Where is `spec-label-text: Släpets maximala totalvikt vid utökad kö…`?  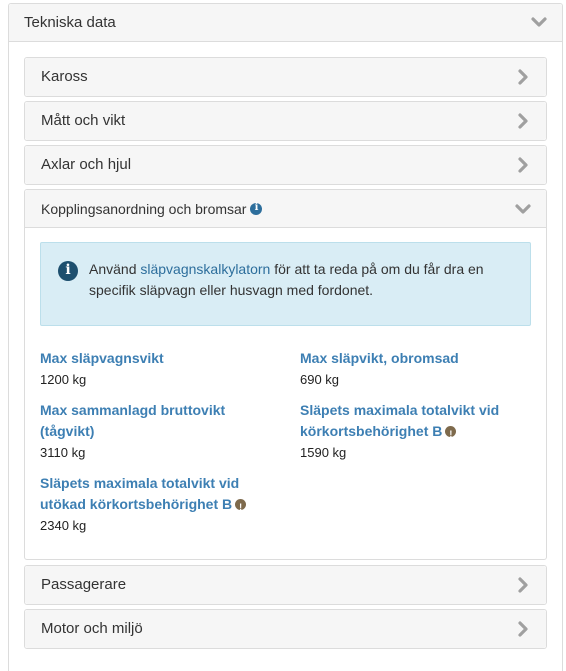
spec-label-text: Släpets maximala totalvikt vid utökad kö… is located at coordinates (140, 493).